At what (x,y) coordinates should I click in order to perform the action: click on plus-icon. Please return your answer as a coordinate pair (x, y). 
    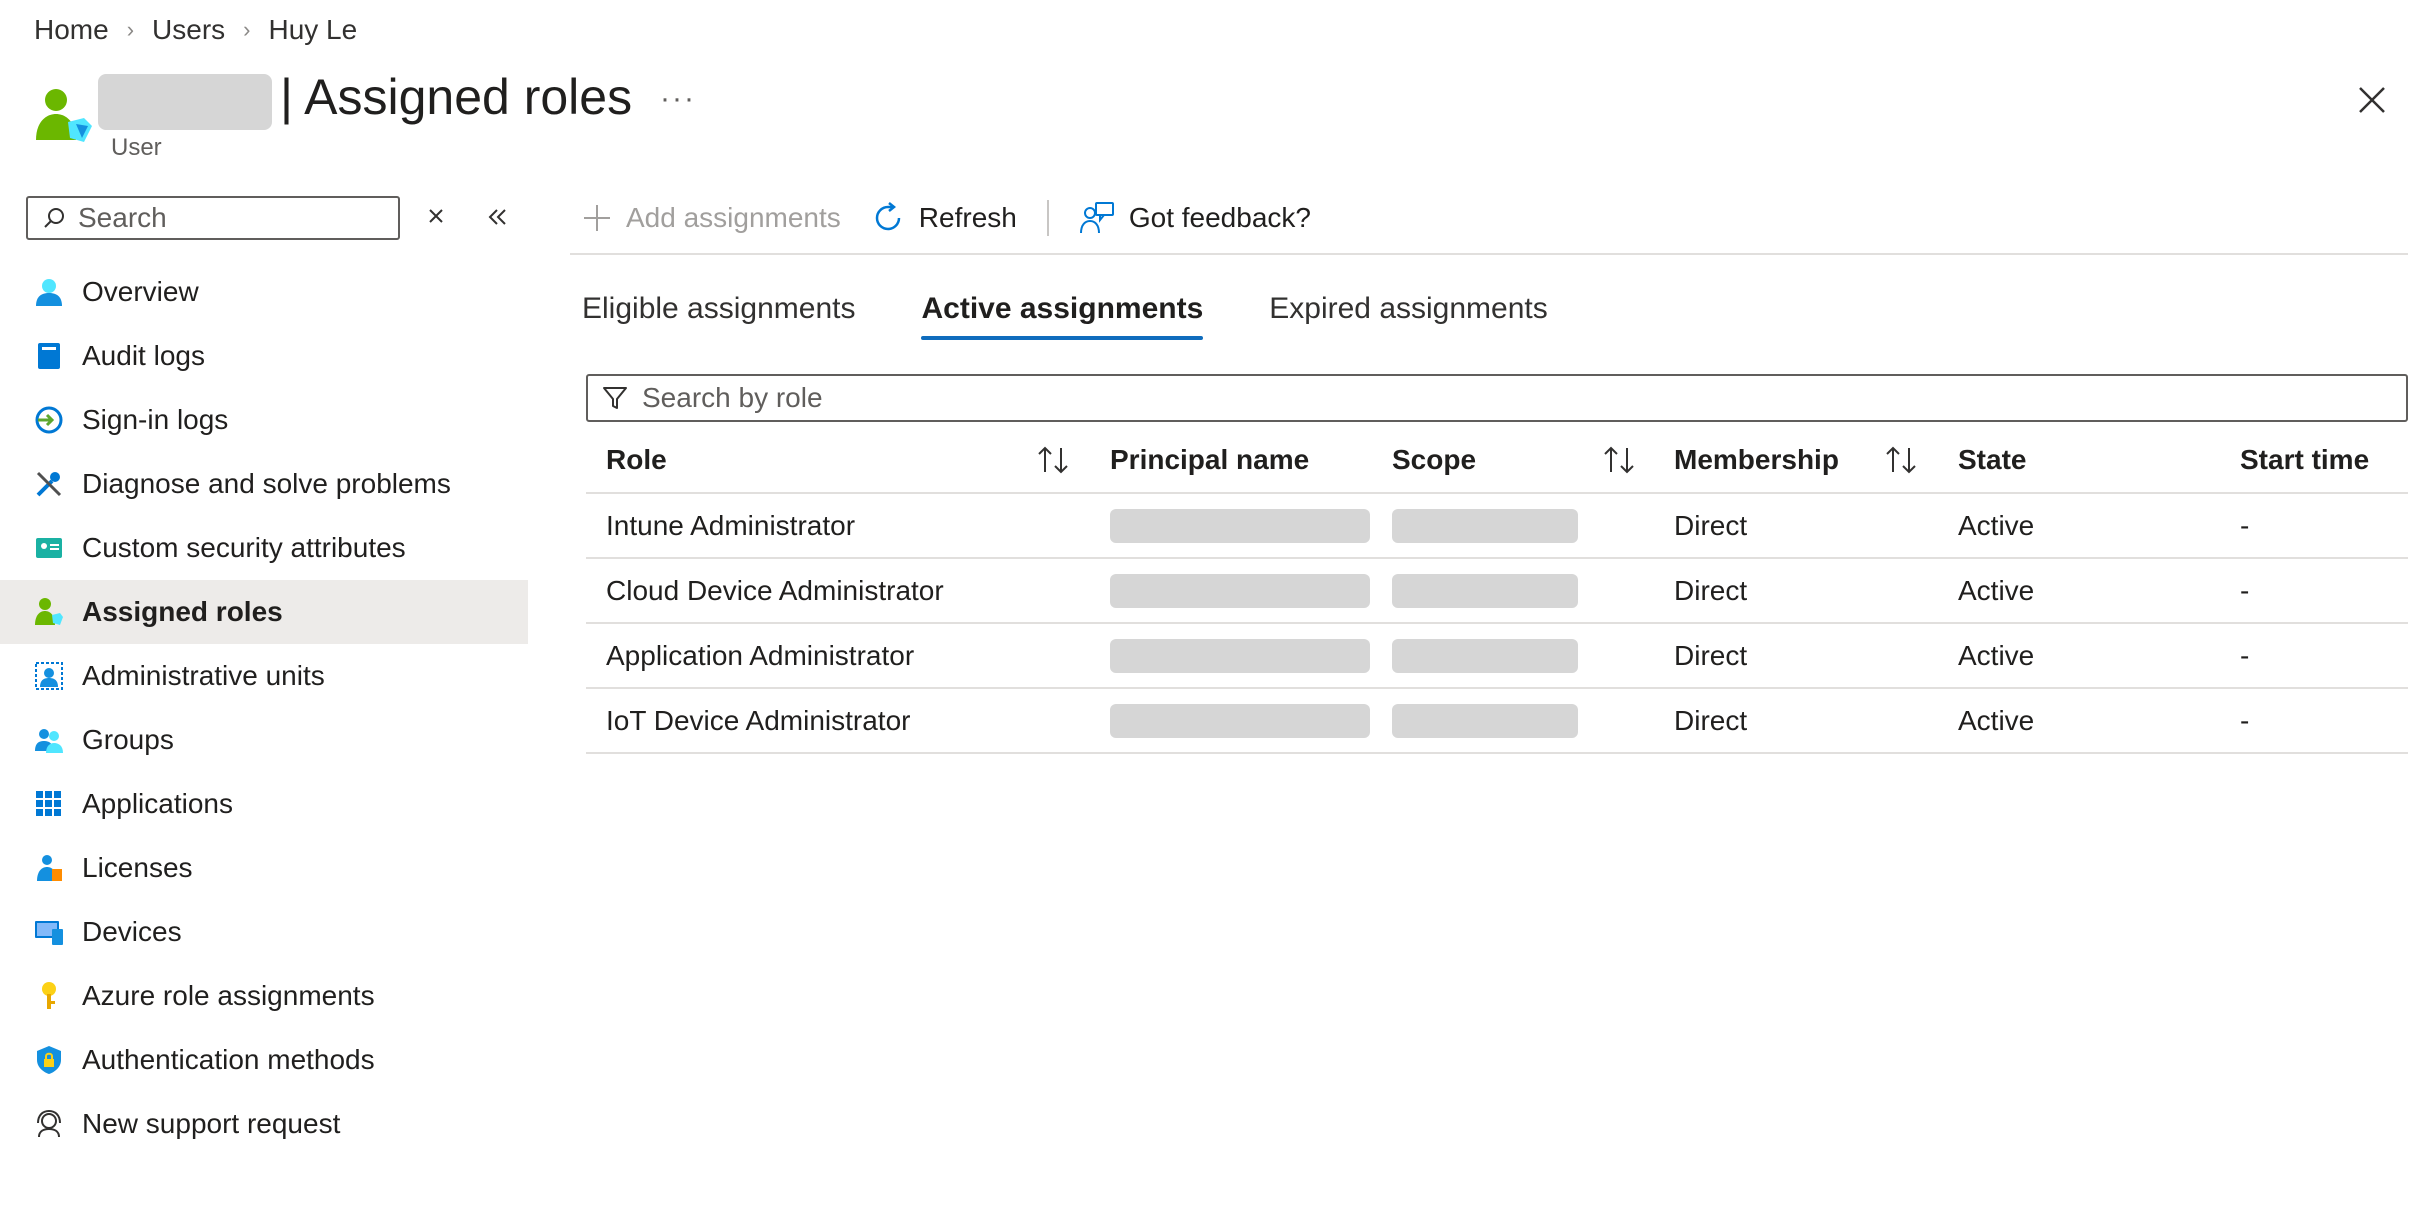
    Looking at the image, I should click on (597, 218).